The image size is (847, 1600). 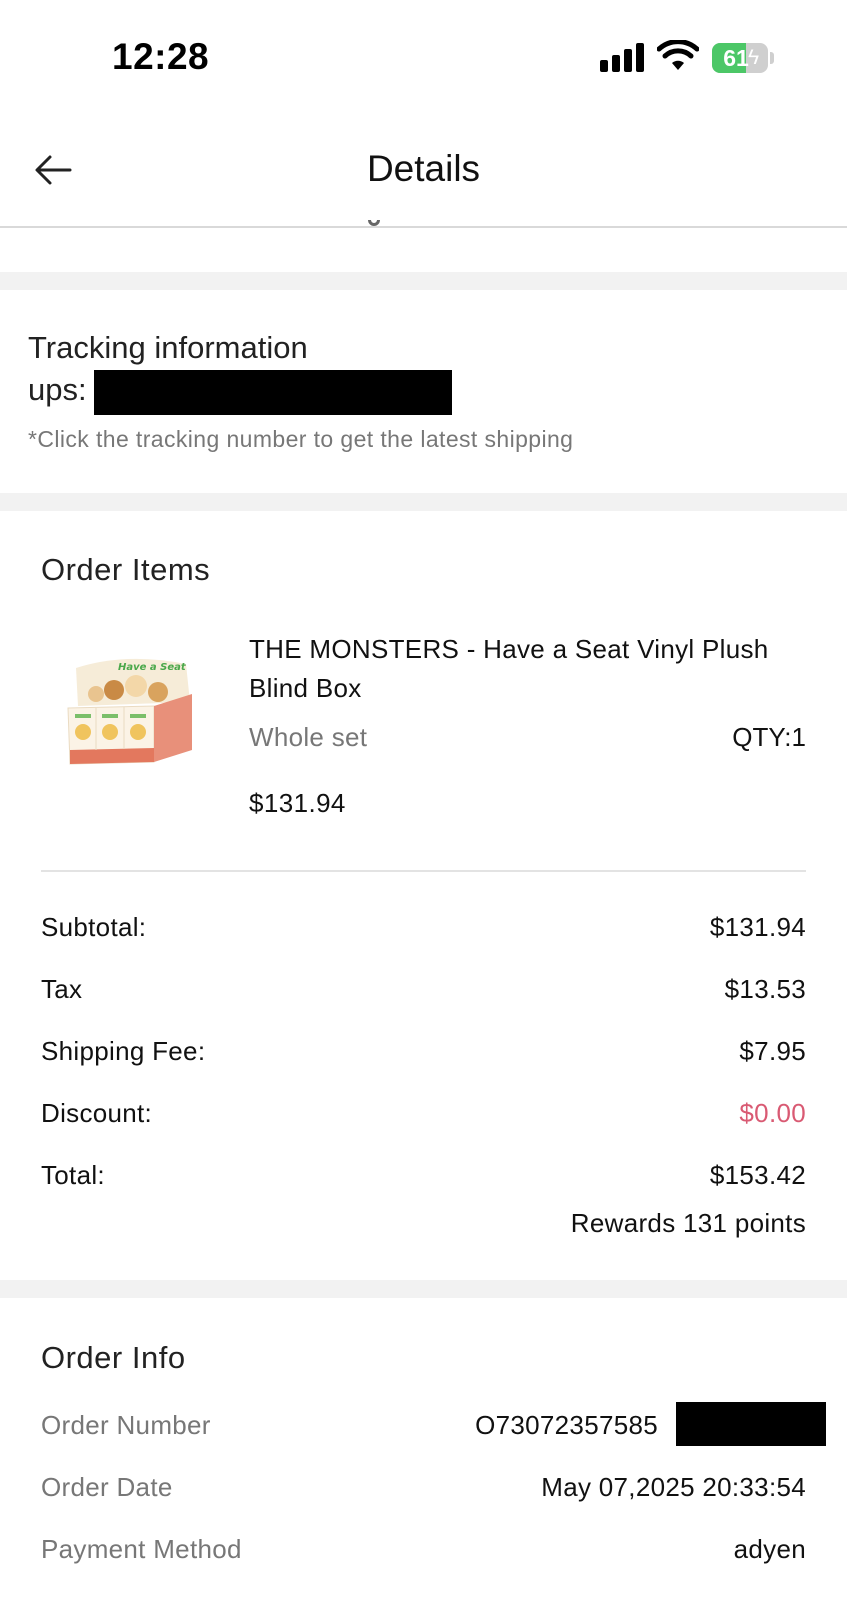 What do you see at coordinates (423, 1551) in the screenshot?
I see `info-row-payment-method: Payment Method adyen` at bounding box center [423, 1551].